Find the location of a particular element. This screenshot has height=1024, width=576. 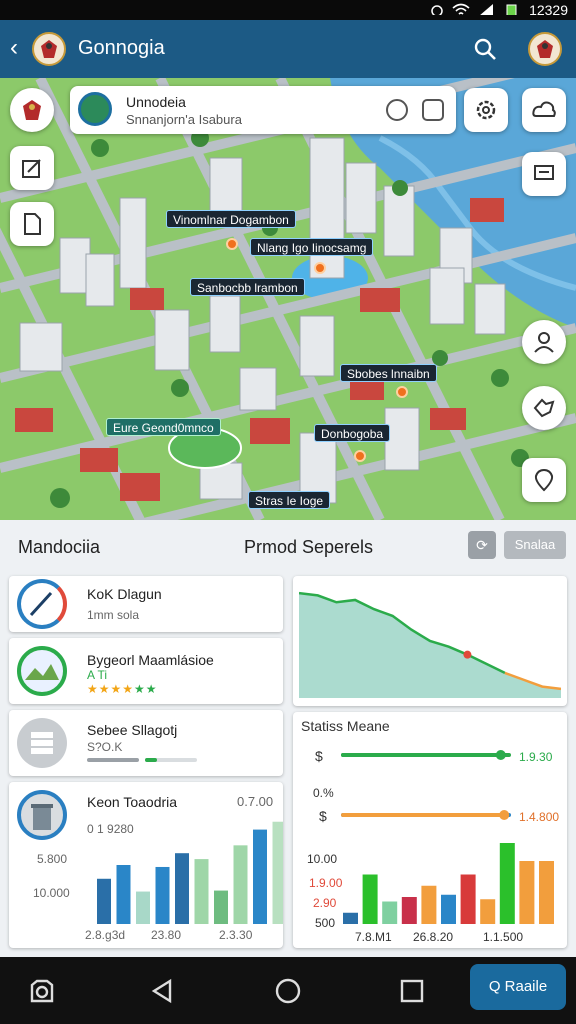

panel-action-button: Snalaa is located at coordinates (535, 545).